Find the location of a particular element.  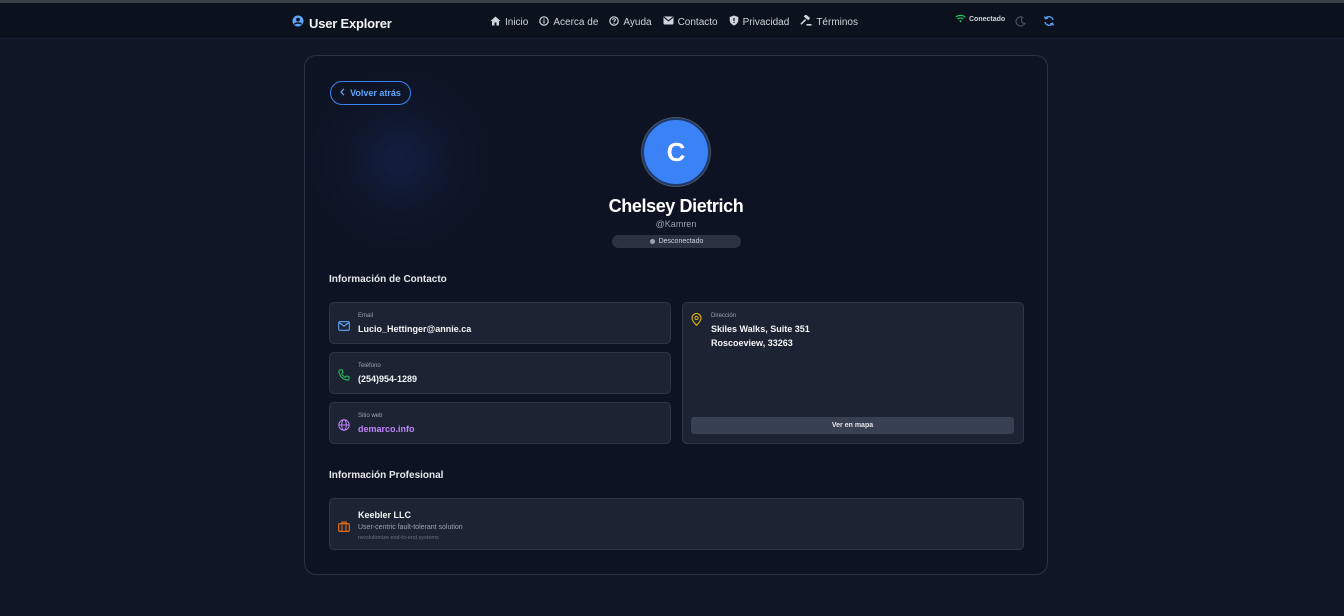

help-icon is located at coordinates (614, 22).